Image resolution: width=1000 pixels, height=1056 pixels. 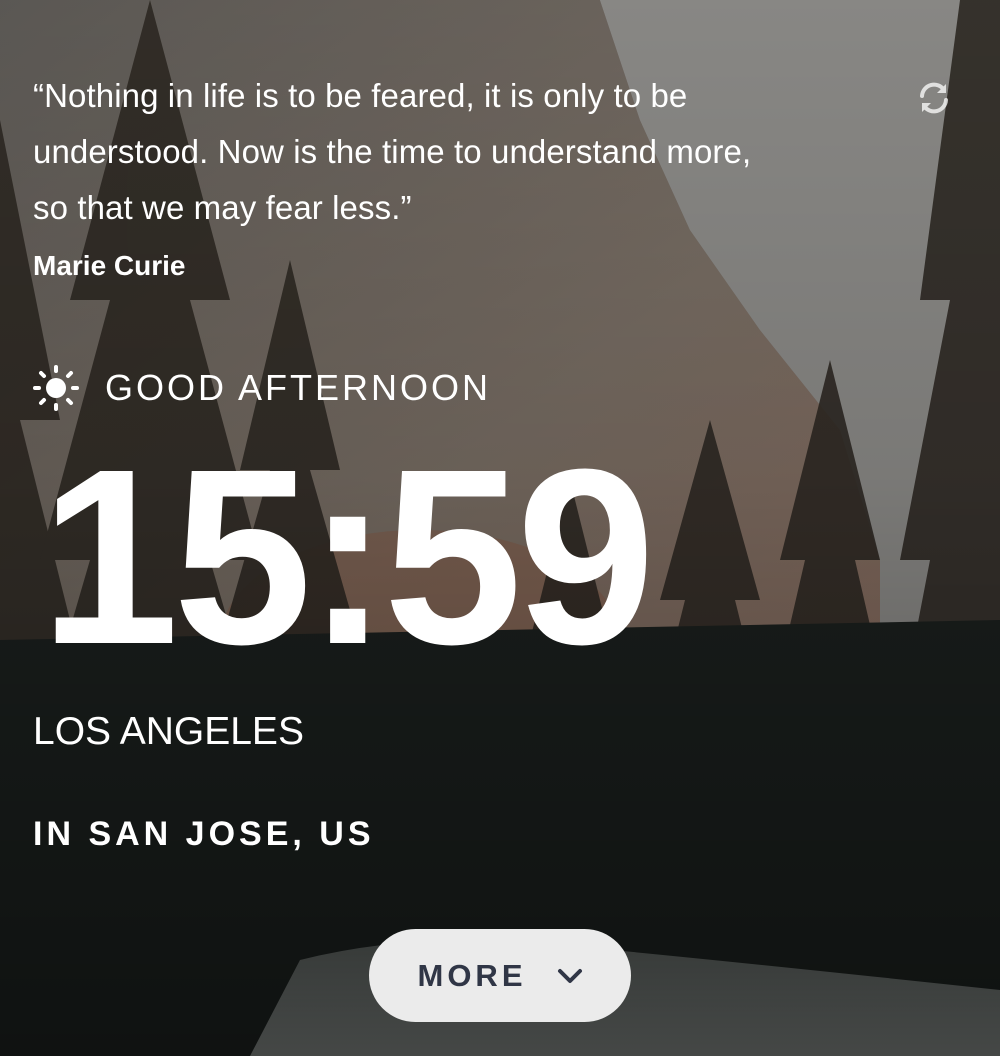 I want to click on timezone-city: LOS ANGELES, so click(x=168, y=731).